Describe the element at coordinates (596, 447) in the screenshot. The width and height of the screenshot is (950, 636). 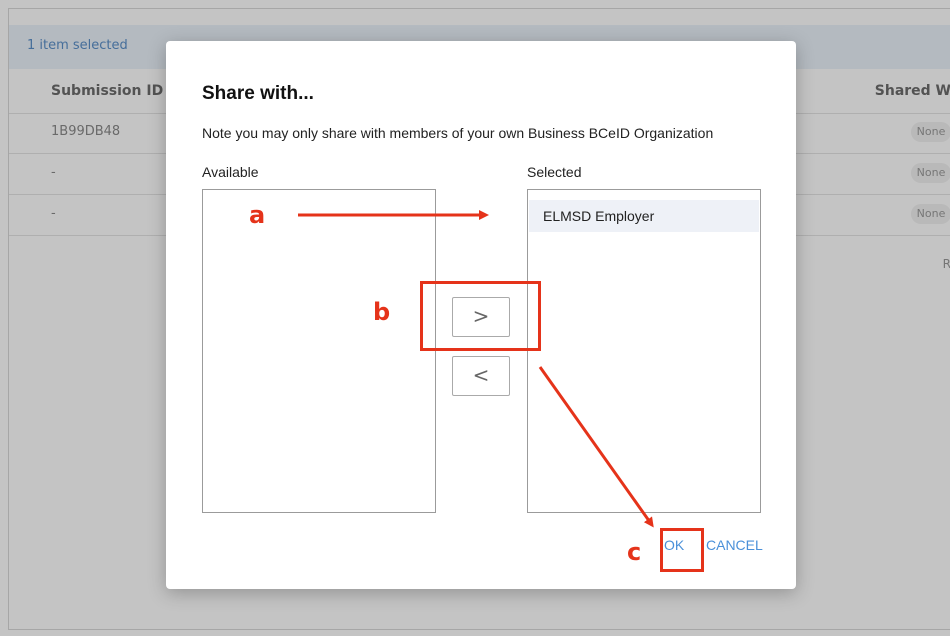
I see `arrow-c` at that location.